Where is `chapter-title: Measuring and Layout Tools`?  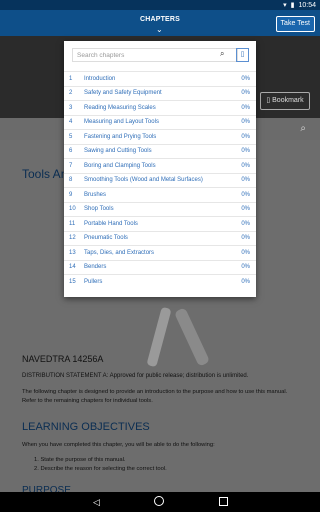
chapter-title: Measuring and Layout Tools is located at coordinates (121, 122).